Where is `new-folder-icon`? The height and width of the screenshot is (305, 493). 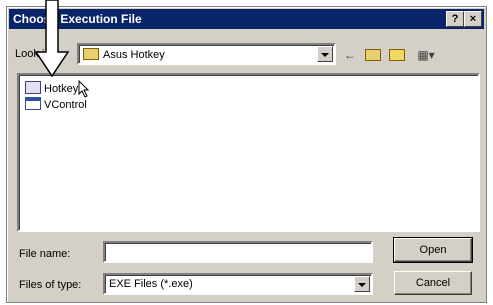
new-folder-icon is located at coordinates (397, 55).